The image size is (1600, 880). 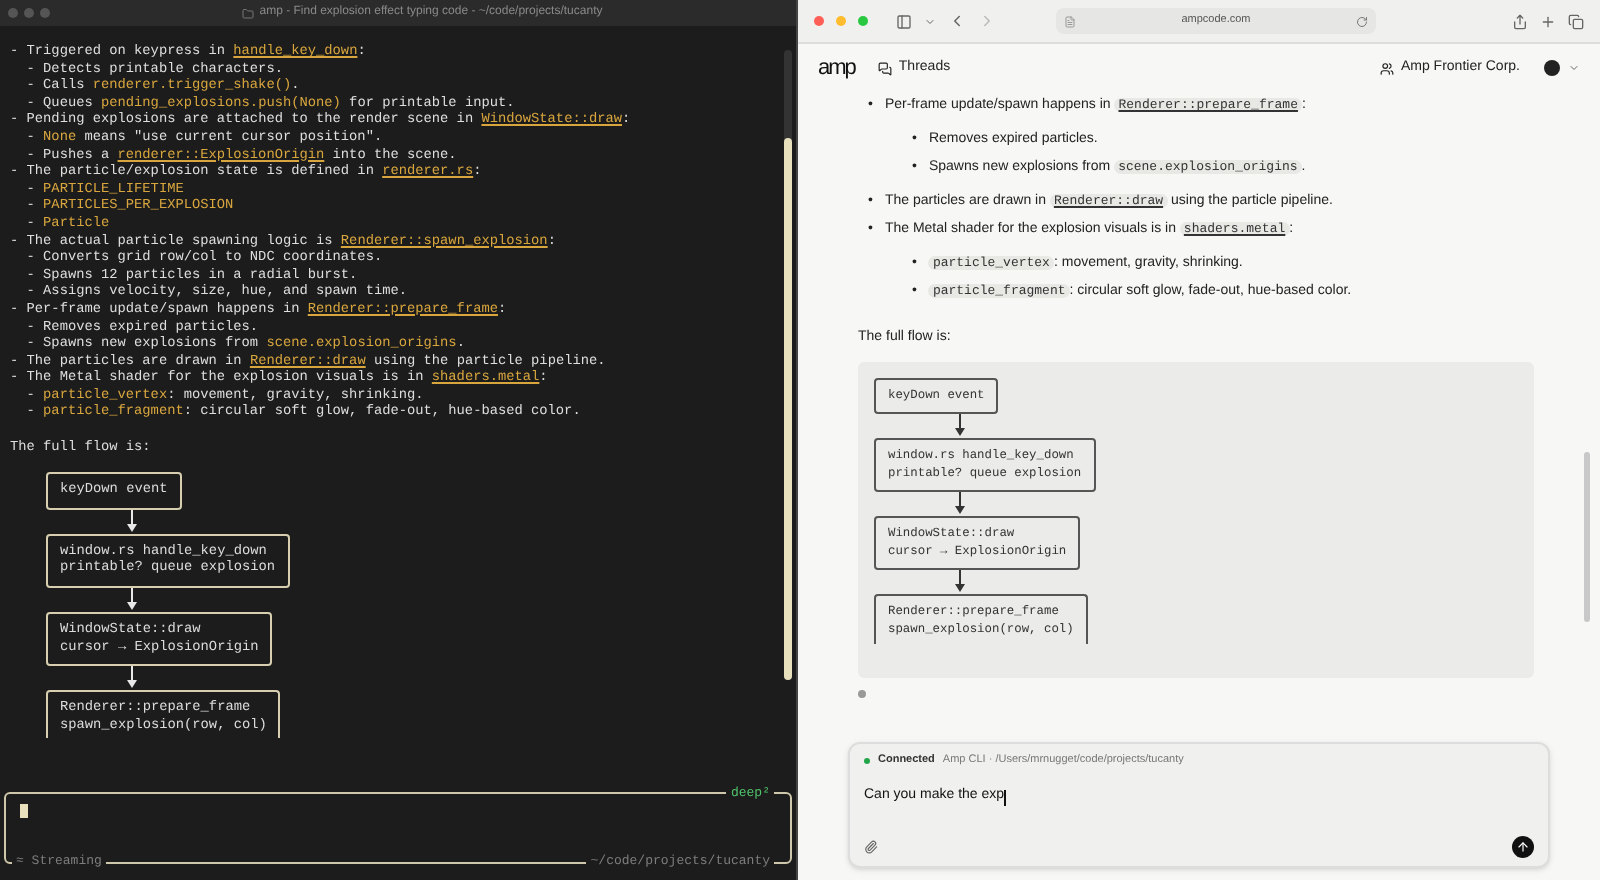 I want to click on share-icon, so click(x=1520, y=21).